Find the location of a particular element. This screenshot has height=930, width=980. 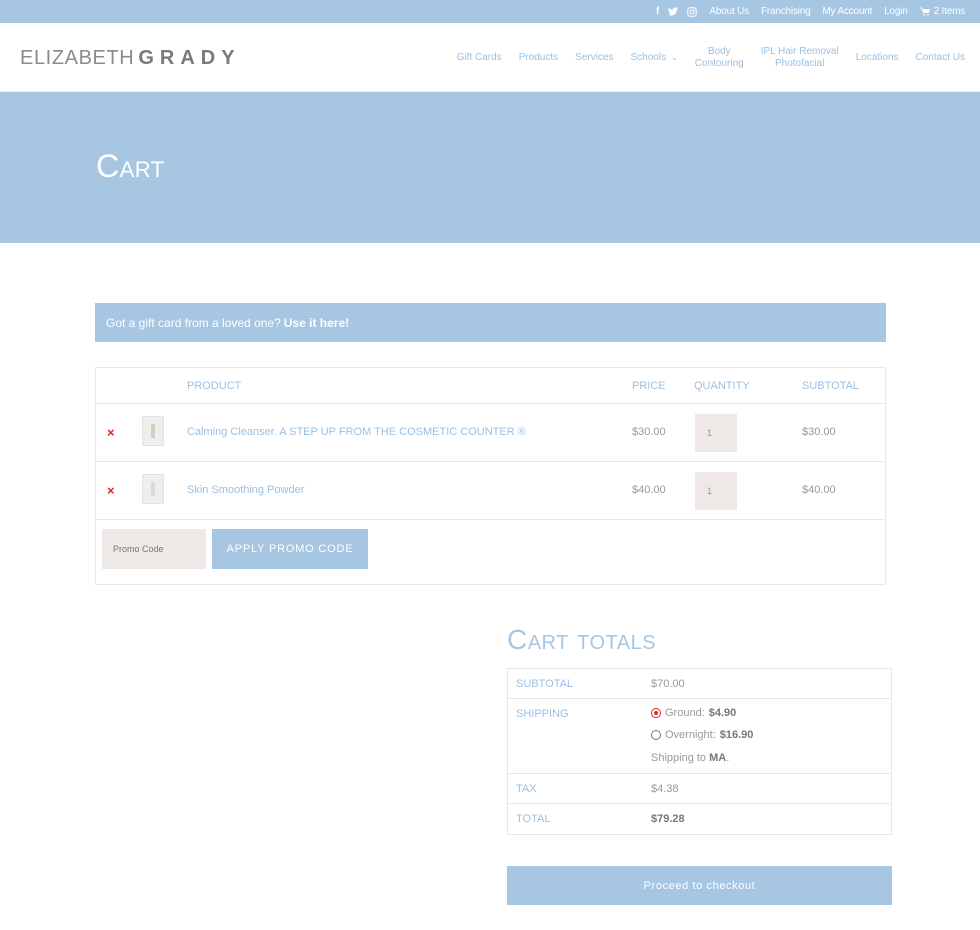

total-value: $79.28 is located at coordinates (668, 819).